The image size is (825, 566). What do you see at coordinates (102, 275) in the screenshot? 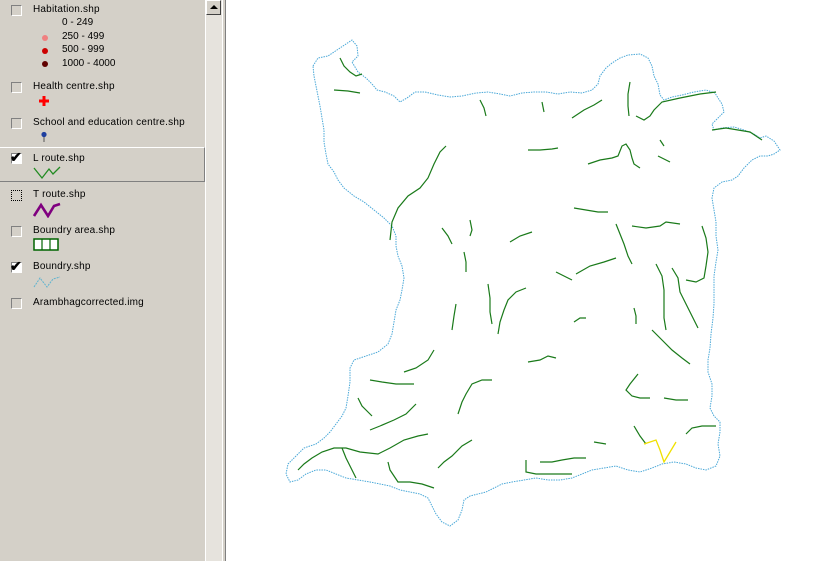
I see `layer-boundry: ✔ Boundry.shp` at bounding box center [102, 275].